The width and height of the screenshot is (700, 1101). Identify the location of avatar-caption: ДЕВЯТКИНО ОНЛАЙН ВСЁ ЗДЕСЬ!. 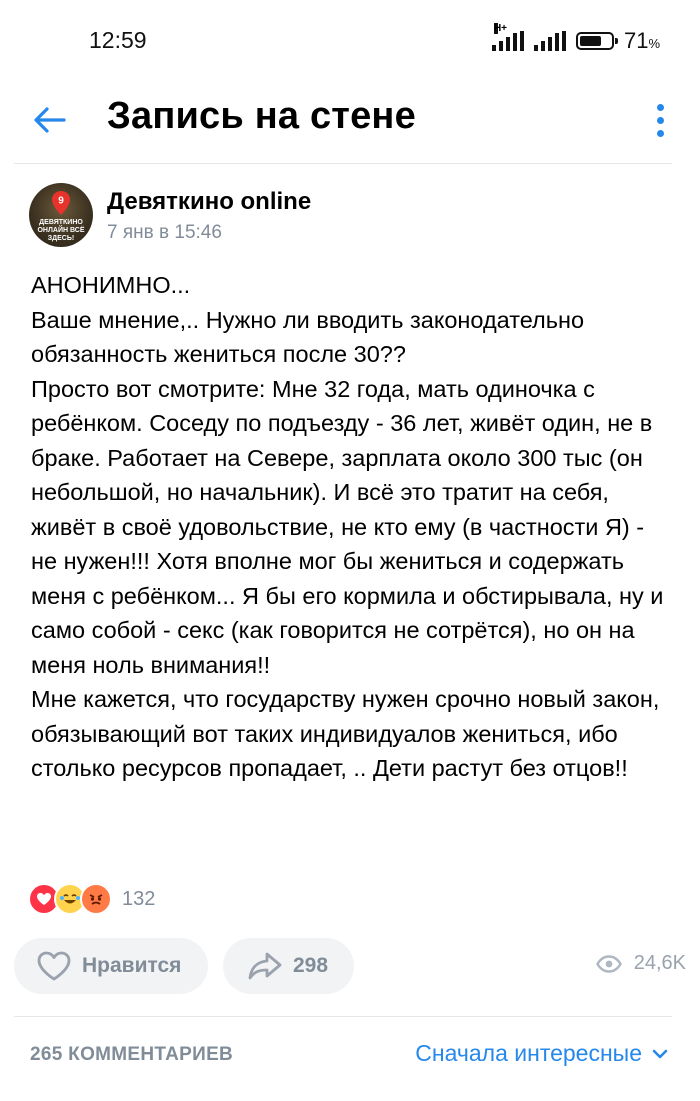
(61, 230).